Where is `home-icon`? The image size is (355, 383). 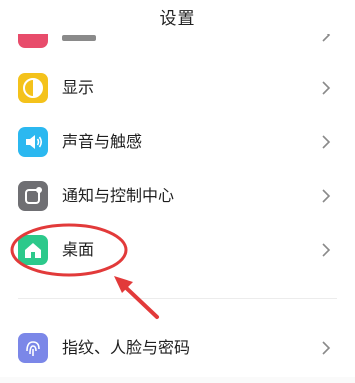 home-icon is located at coordinates (33, 250).